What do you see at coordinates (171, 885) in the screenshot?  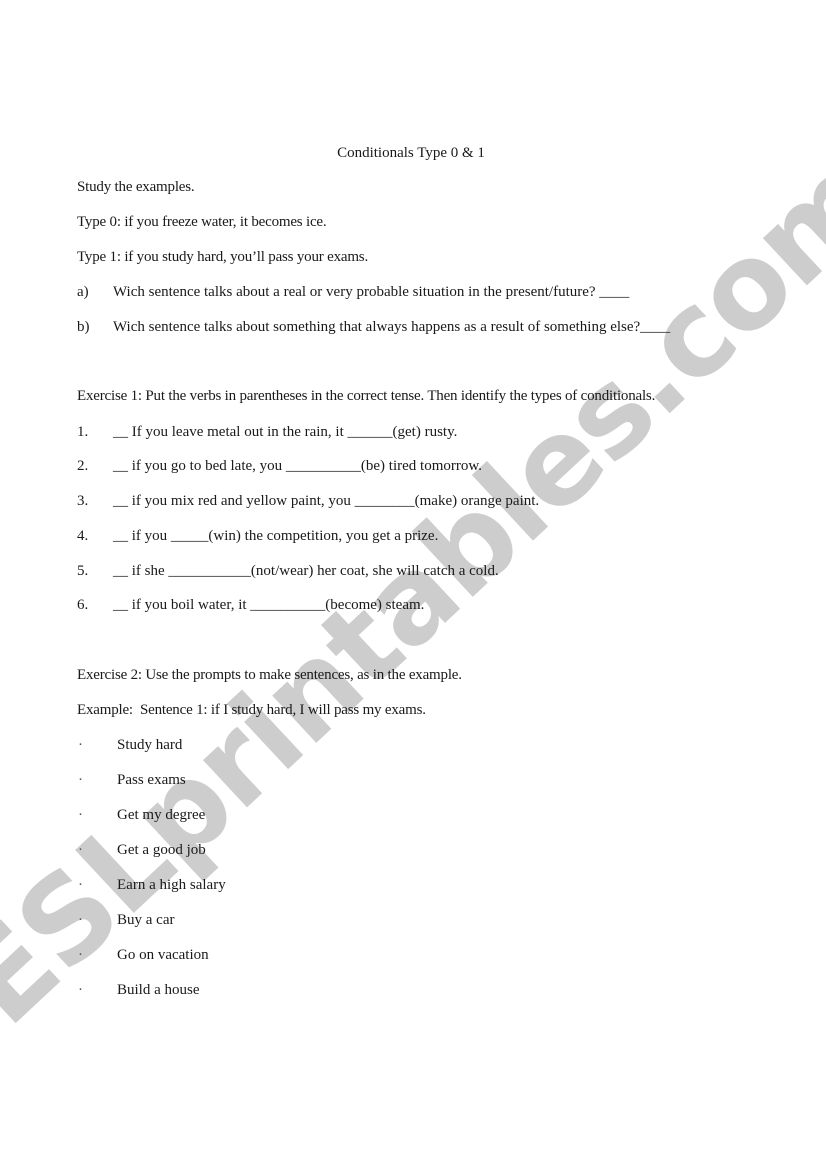 I see `prompt-text: Earn a high salary` at bounding box center [171, 885].